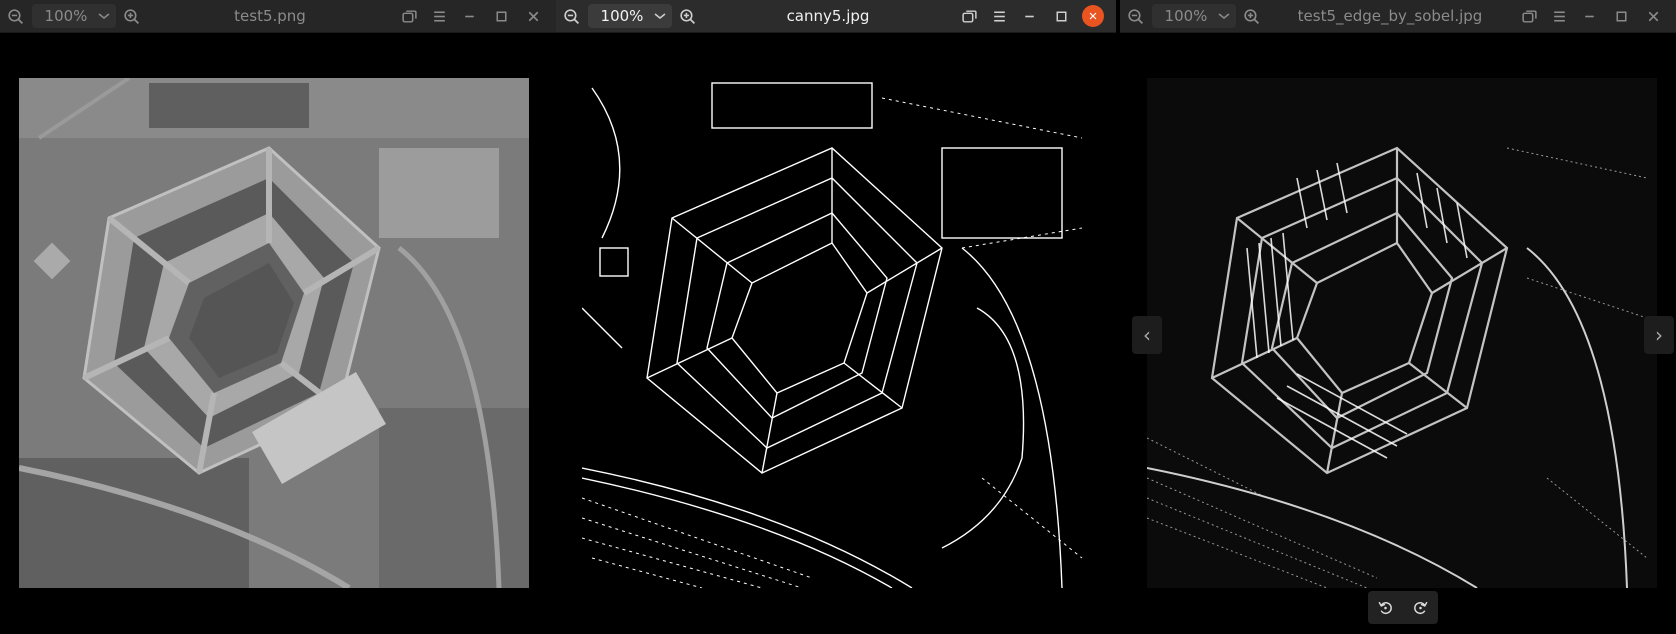 Image resolution: width=1676 pixels, height=634 pixels. I want to click on rotate-right-icon, so click(1420, 607).